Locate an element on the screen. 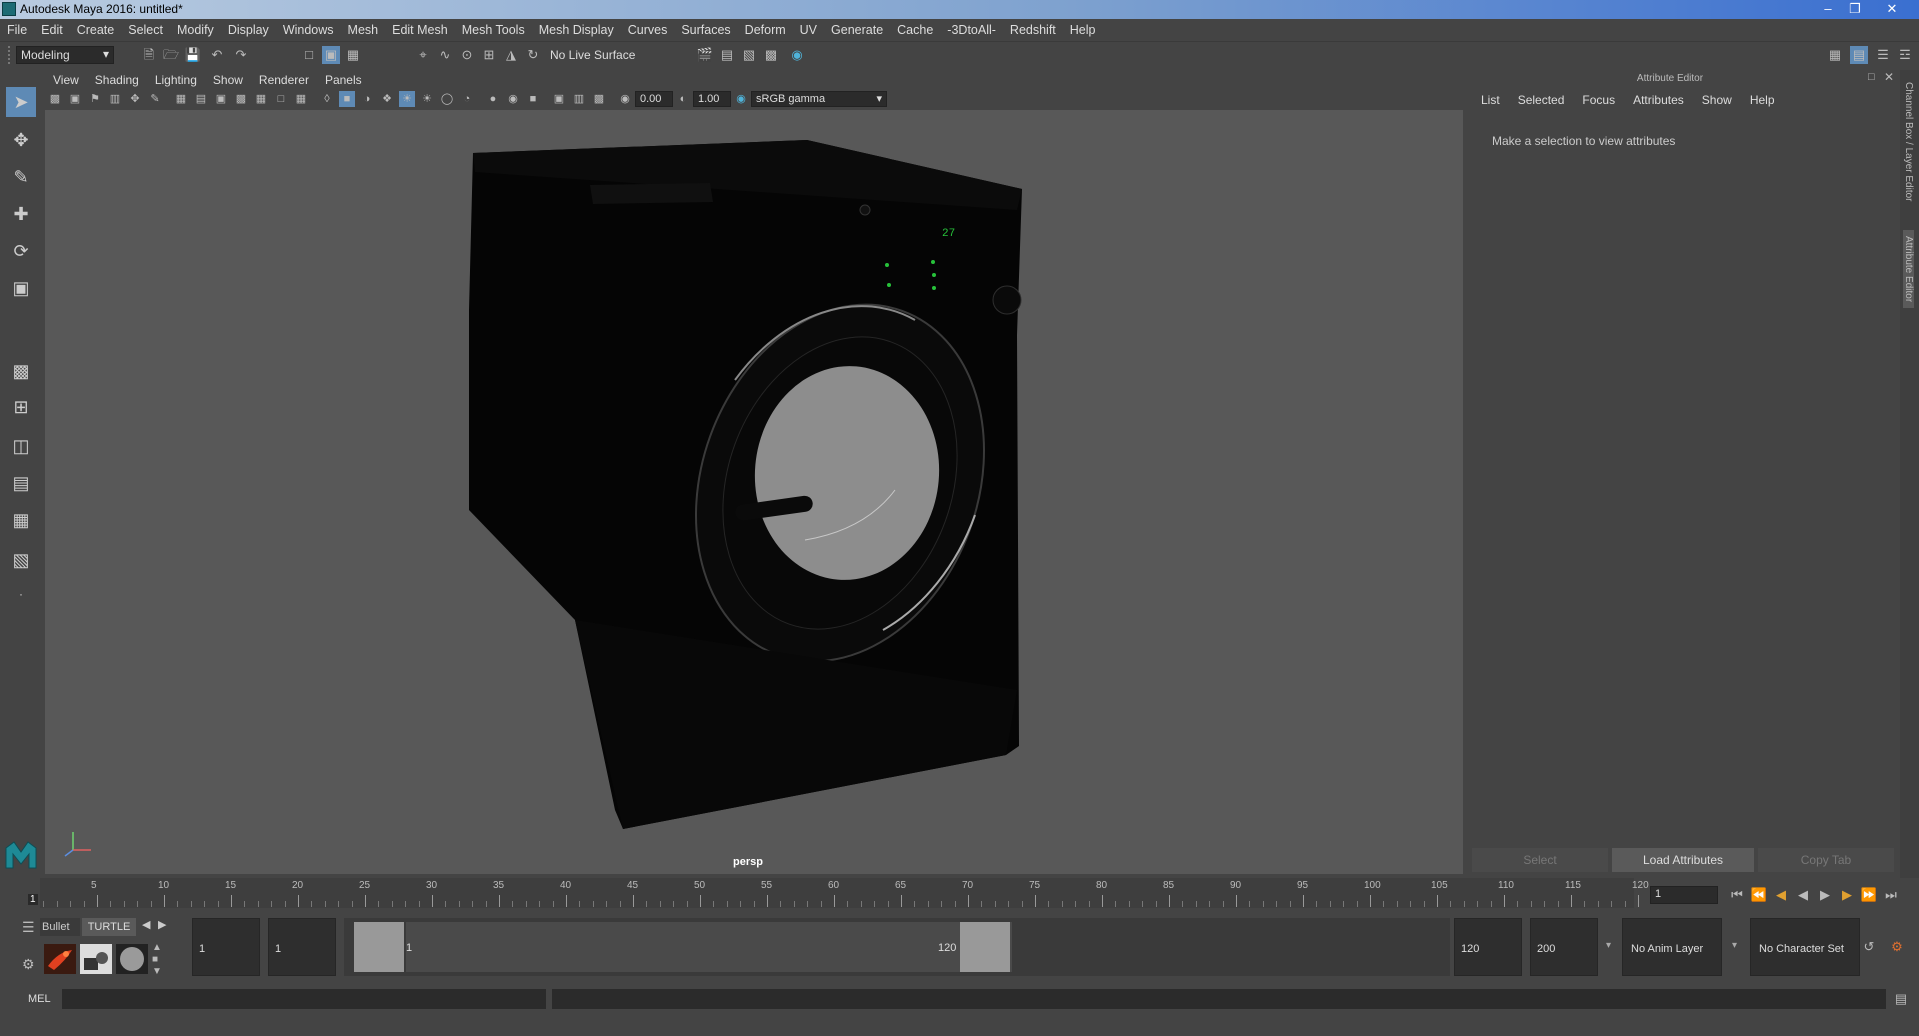 Image resolution: width=1919 pixels, height=1036 pixels. snap-grid-icon: ⌖ is located at coordinates (423, 55).